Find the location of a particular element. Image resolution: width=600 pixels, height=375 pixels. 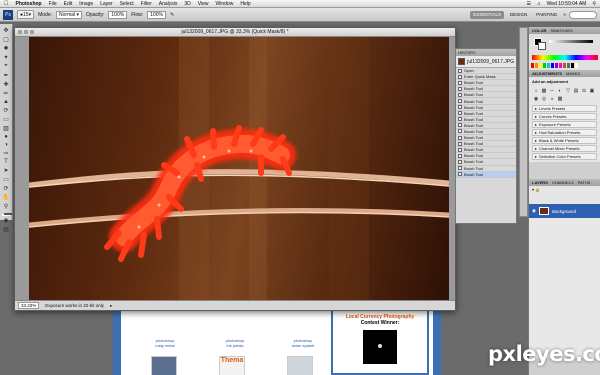

preset-item: ▸ Black & White Presets is located at coordinates (564, 140).